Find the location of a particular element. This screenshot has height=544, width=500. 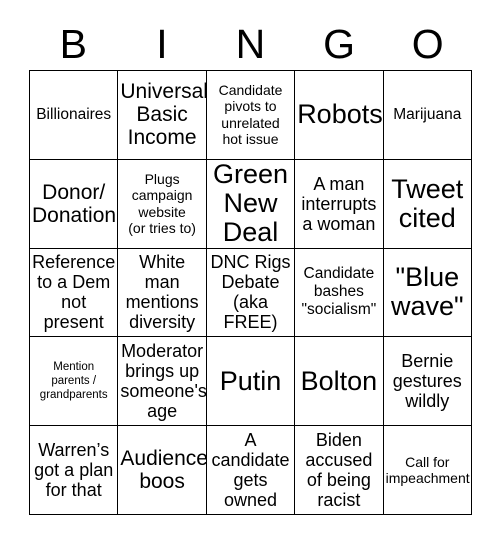

bingo-square-label: A candidate gets owned is located at coordinates (250, 470).